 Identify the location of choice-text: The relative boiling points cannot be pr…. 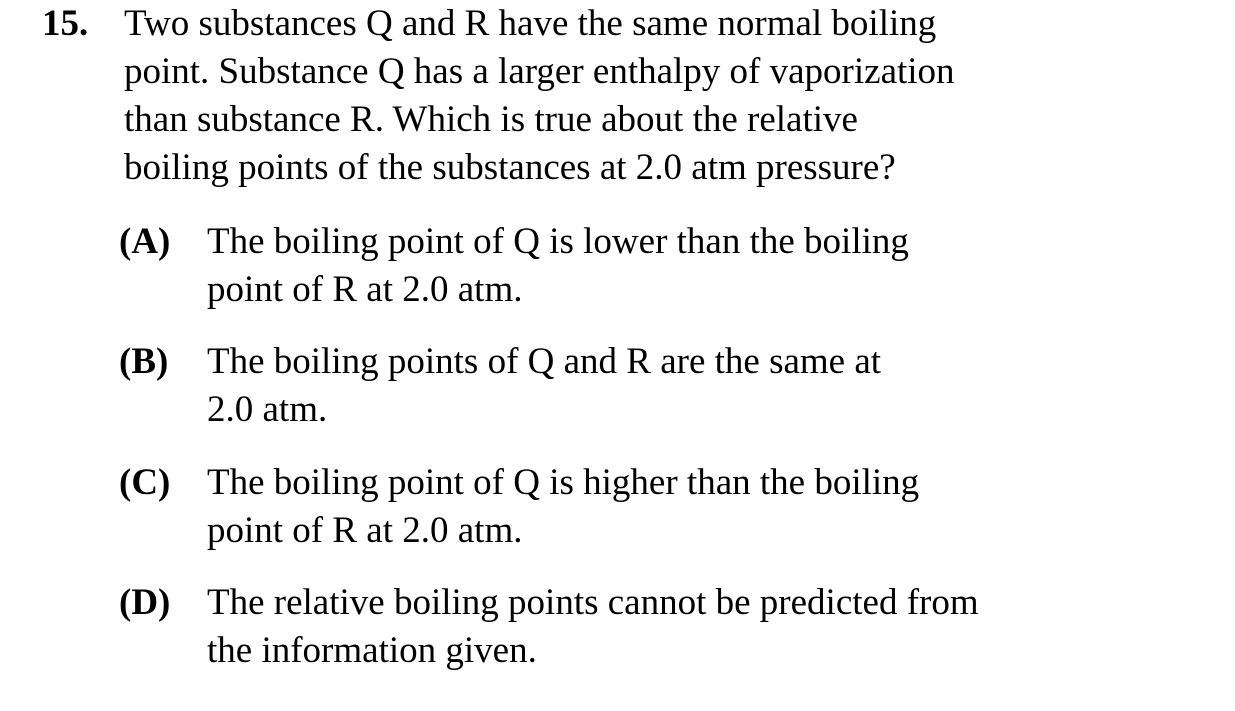
(593, 627).